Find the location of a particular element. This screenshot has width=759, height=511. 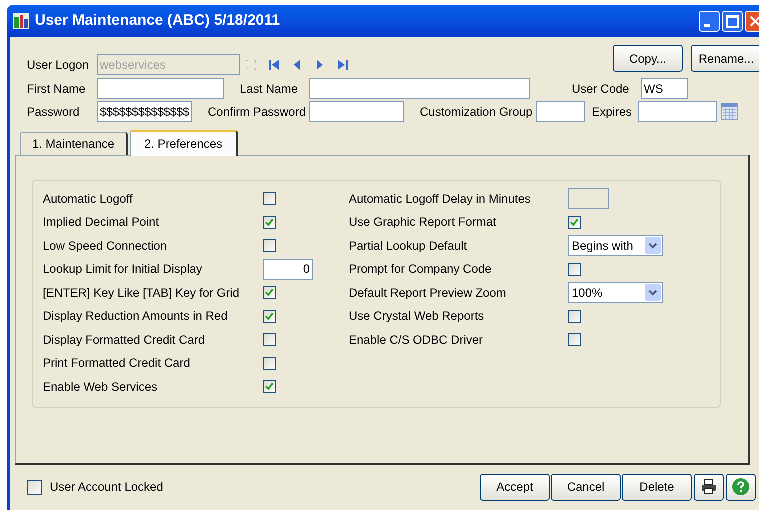

first-record-icon is located at coordinates (274, 64).